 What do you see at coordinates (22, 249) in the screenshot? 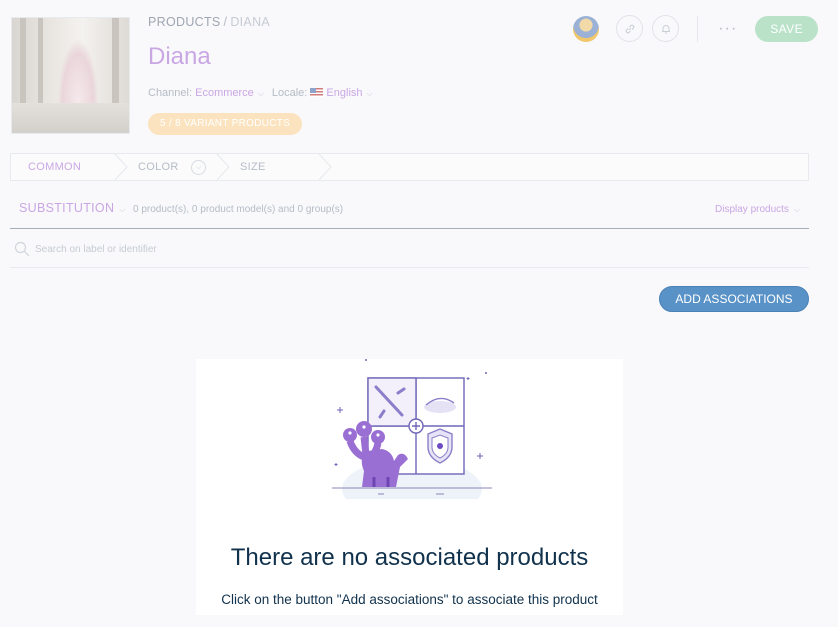
I see `search-icon` at bounding box center [22, 249].